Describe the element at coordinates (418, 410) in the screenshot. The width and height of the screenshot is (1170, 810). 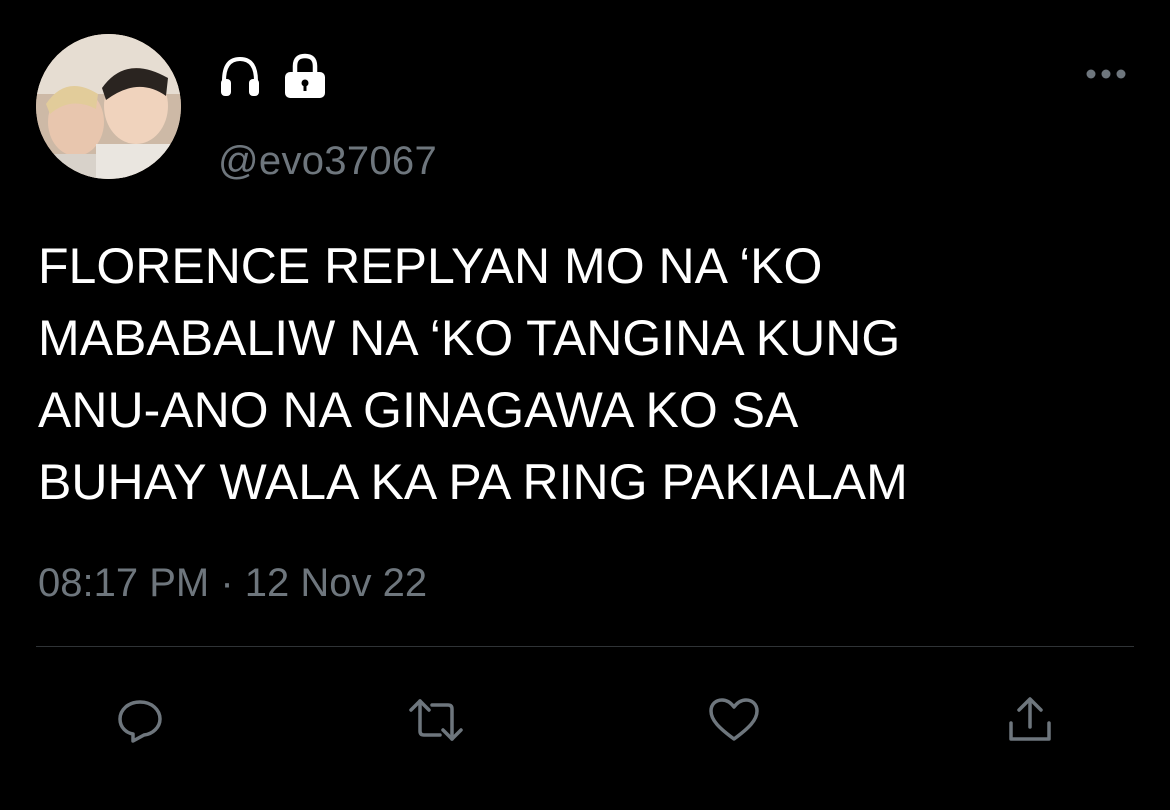
I see `tweet-text-line: ANU-ANO NA GINAGAWA KO SA` at that location.